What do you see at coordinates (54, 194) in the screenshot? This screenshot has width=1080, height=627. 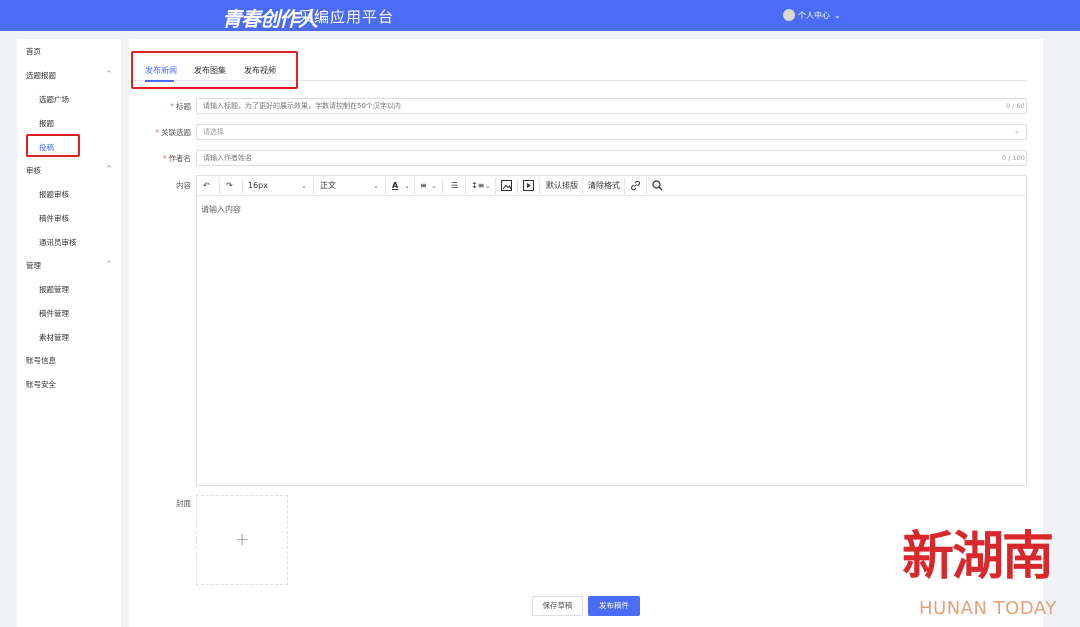 I see `sidebar-item-report-review: 报题审核` at bounding box center [54, 194].